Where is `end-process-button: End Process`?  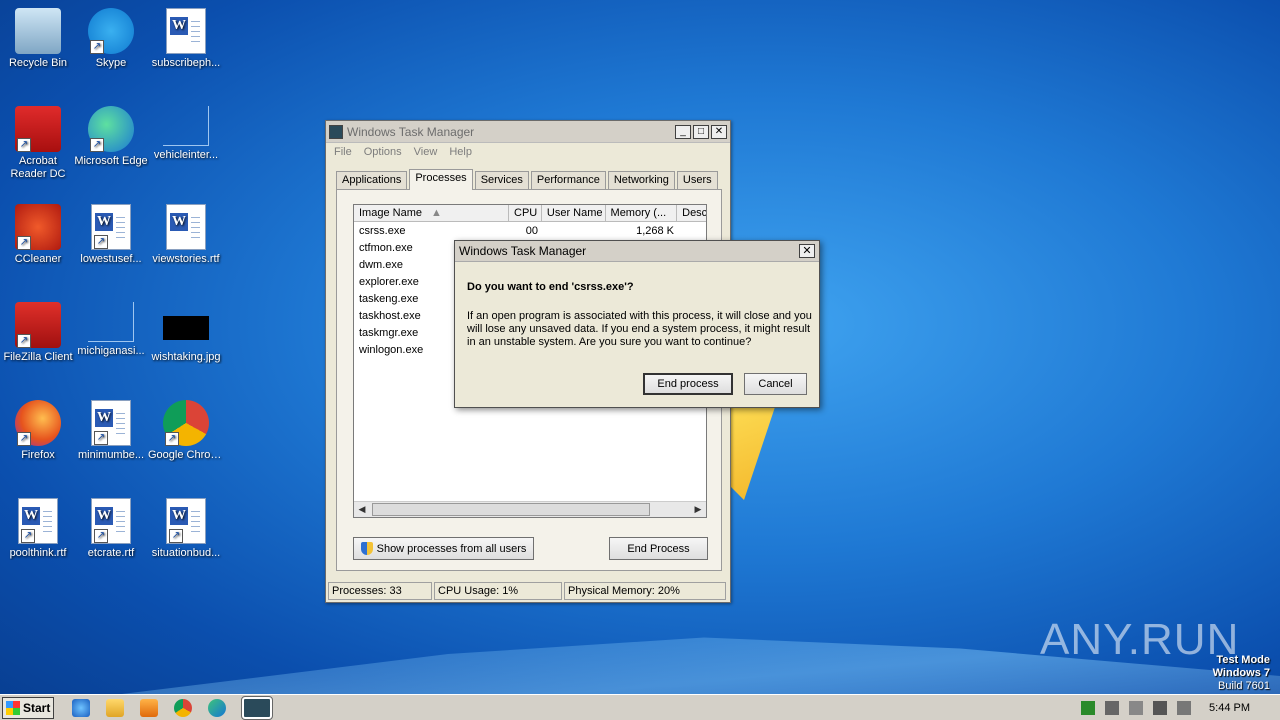 end-process-button: End Process is located at coordinates (658, 548).